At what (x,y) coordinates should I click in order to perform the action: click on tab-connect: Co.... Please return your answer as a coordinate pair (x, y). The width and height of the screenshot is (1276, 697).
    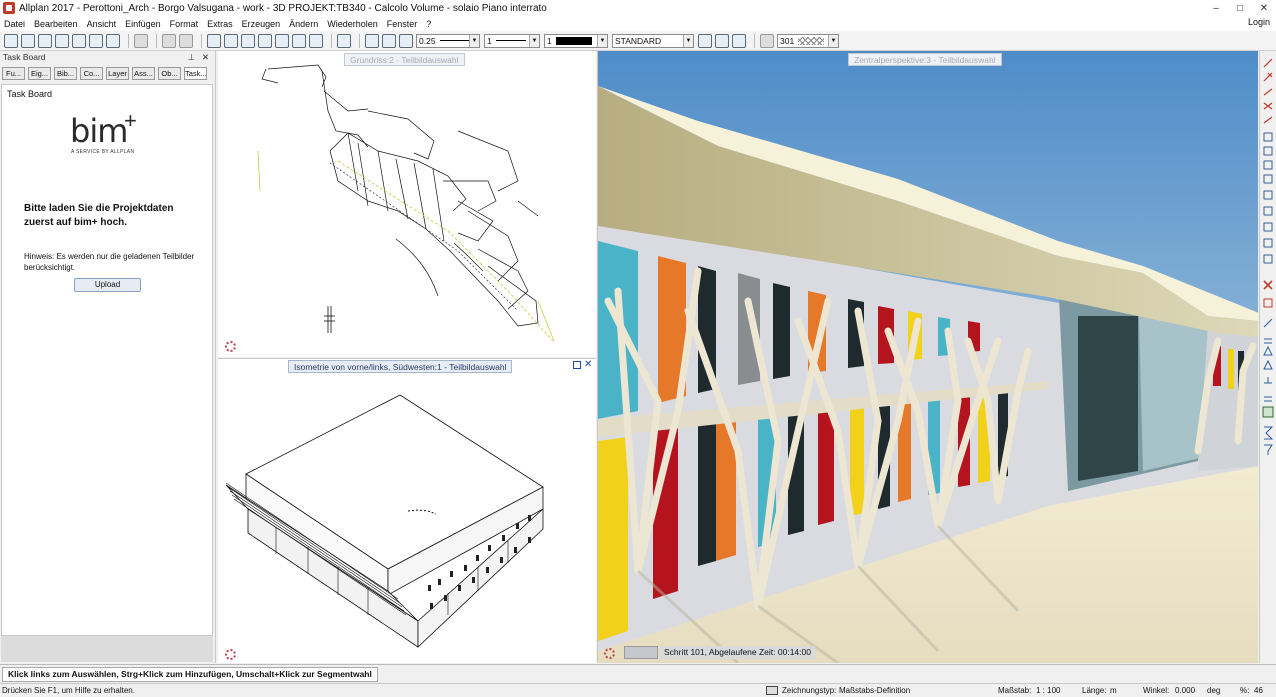
    Looking at the image, I should click on (91, 73).